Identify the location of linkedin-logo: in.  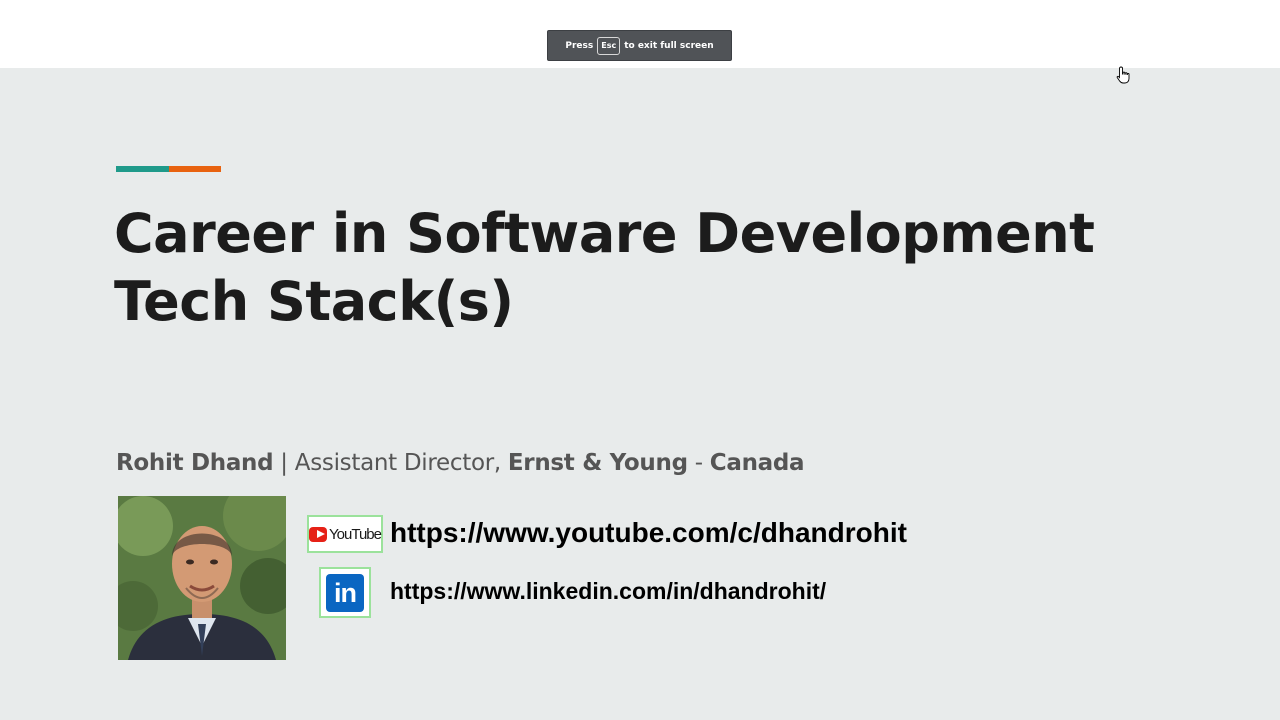
(345, 592).